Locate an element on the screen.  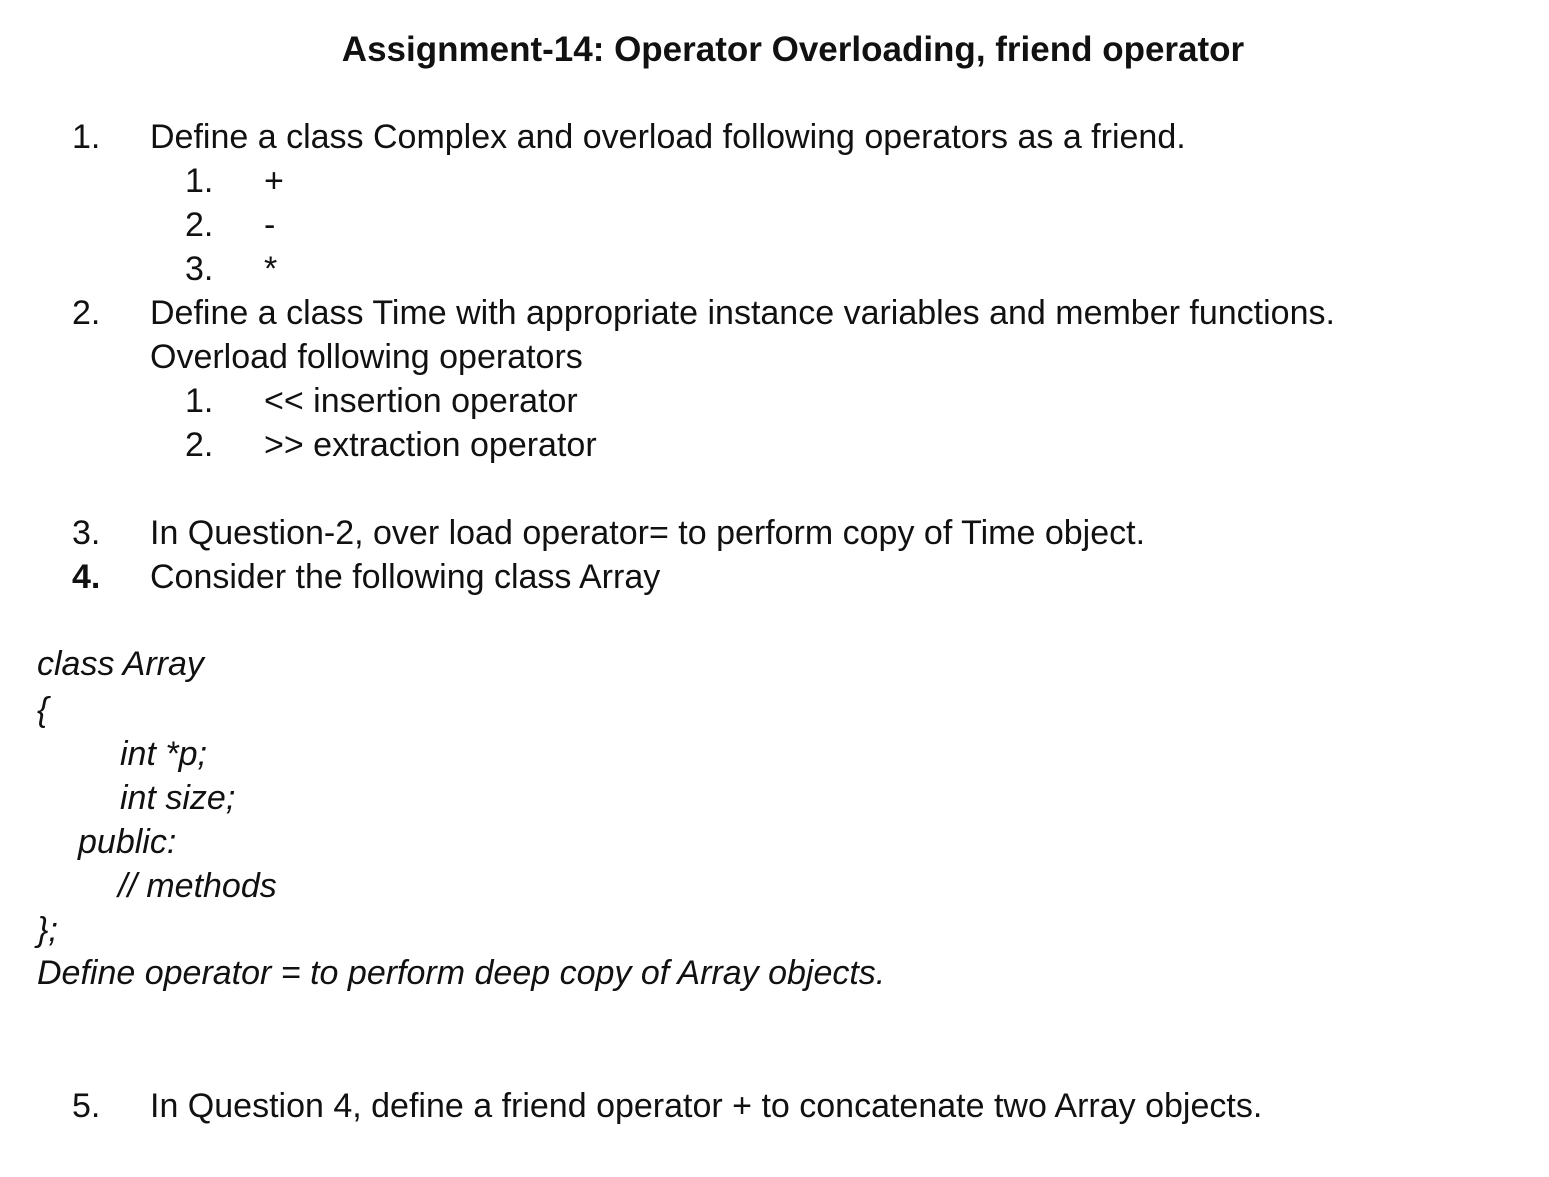
q4-text: Consider the following class Array is located at coordinates (405, 577).